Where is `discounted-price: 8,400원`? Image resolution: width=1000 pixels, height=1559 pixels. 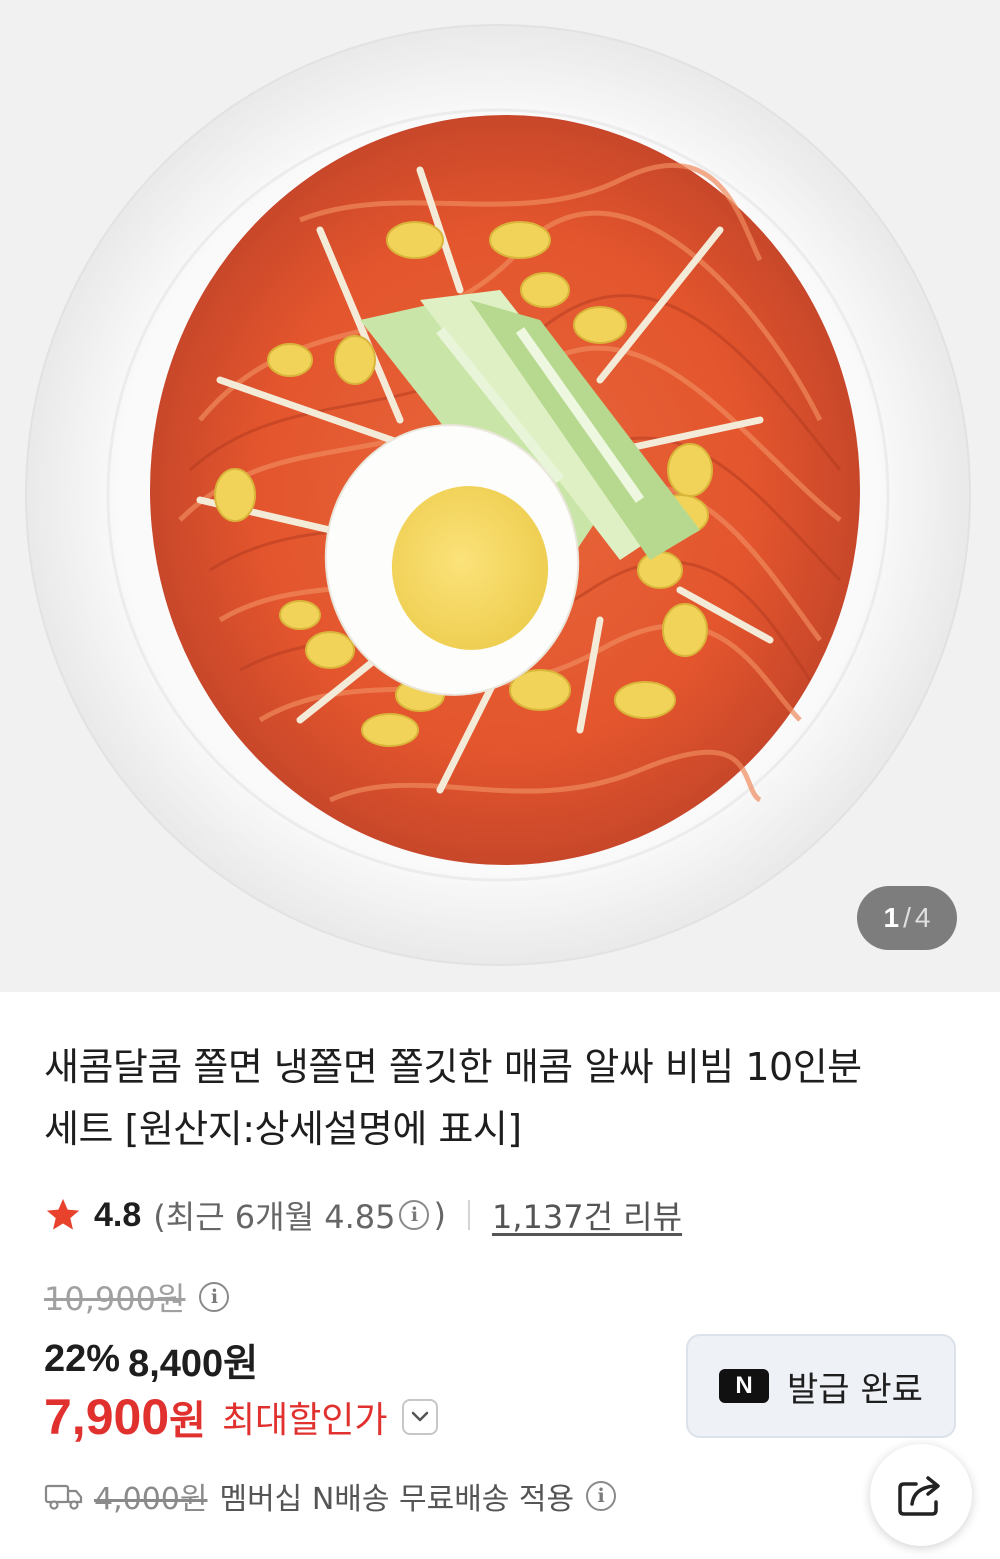
discounted-price: 8,400원 is located at coordinates (193, 1364).